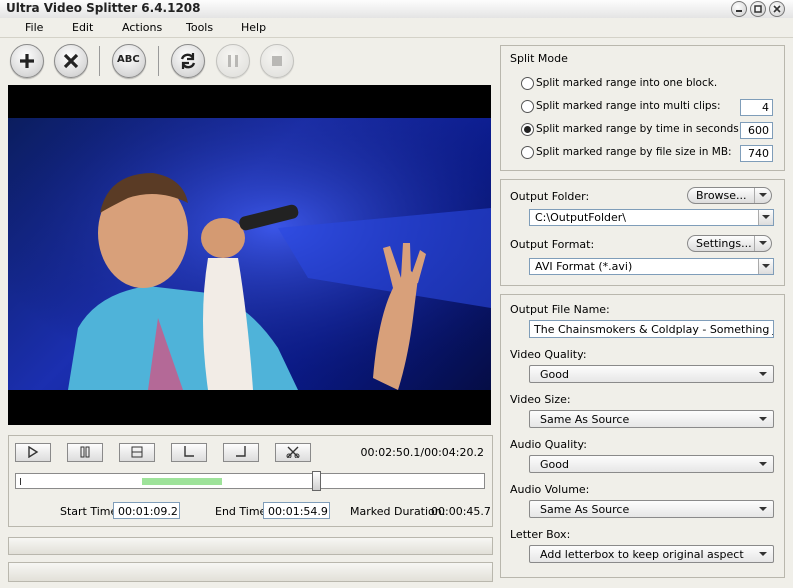  What do you see at coordinates (146, 510) in the screenshot?
I see `start-time-field: 00:01:09.2` at bounding box center [146, 510].